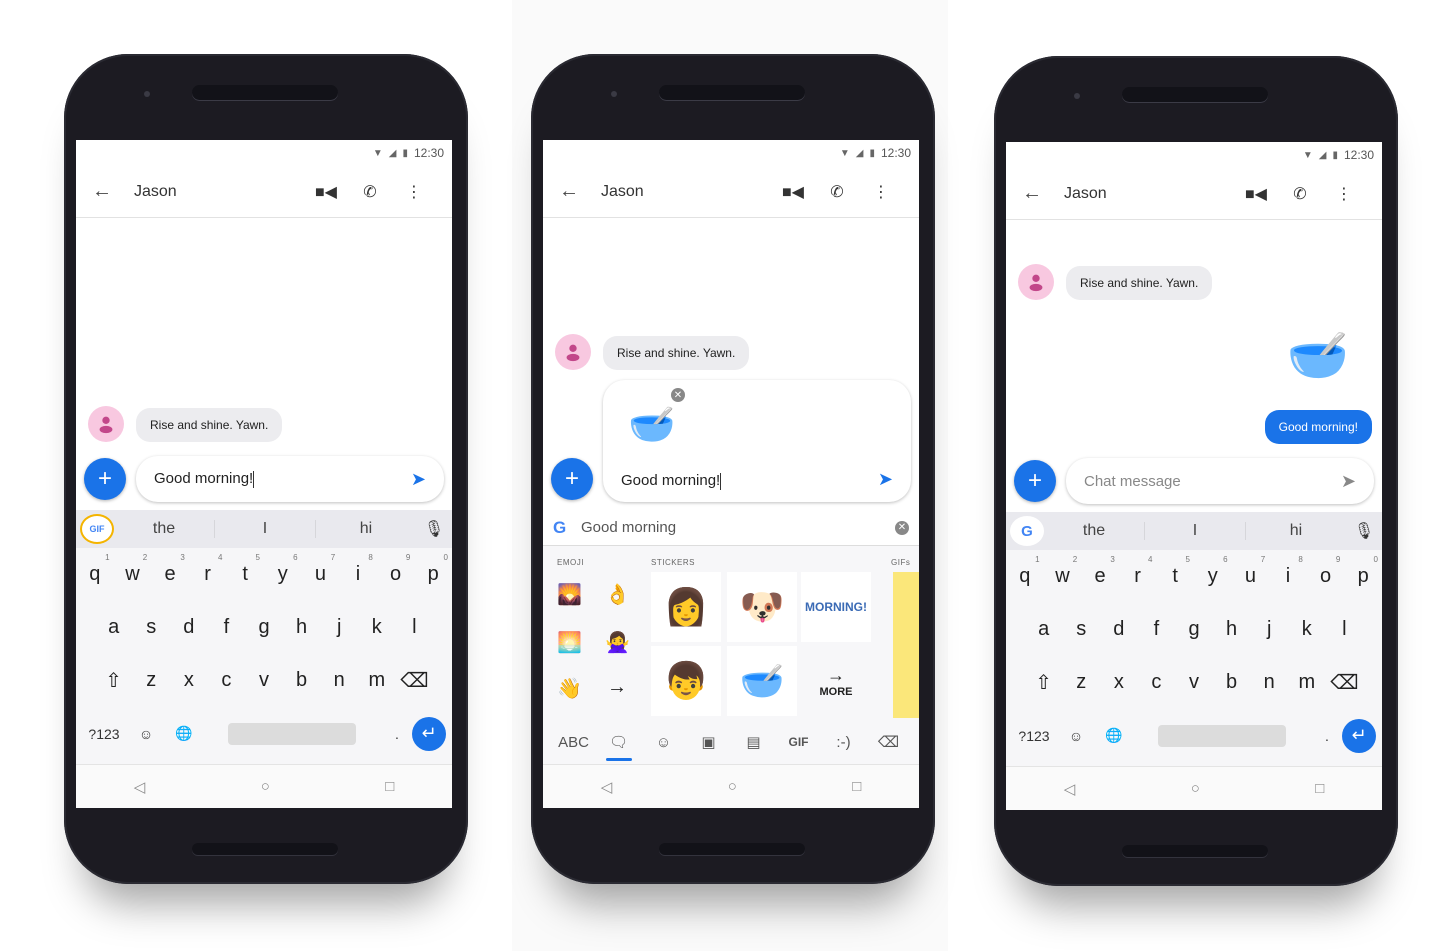 The height and width of the screenshot is (951, 1456). Describe the element at coordinates (1138, 571) in the screenshot. I see `key-r: r4` at that location.